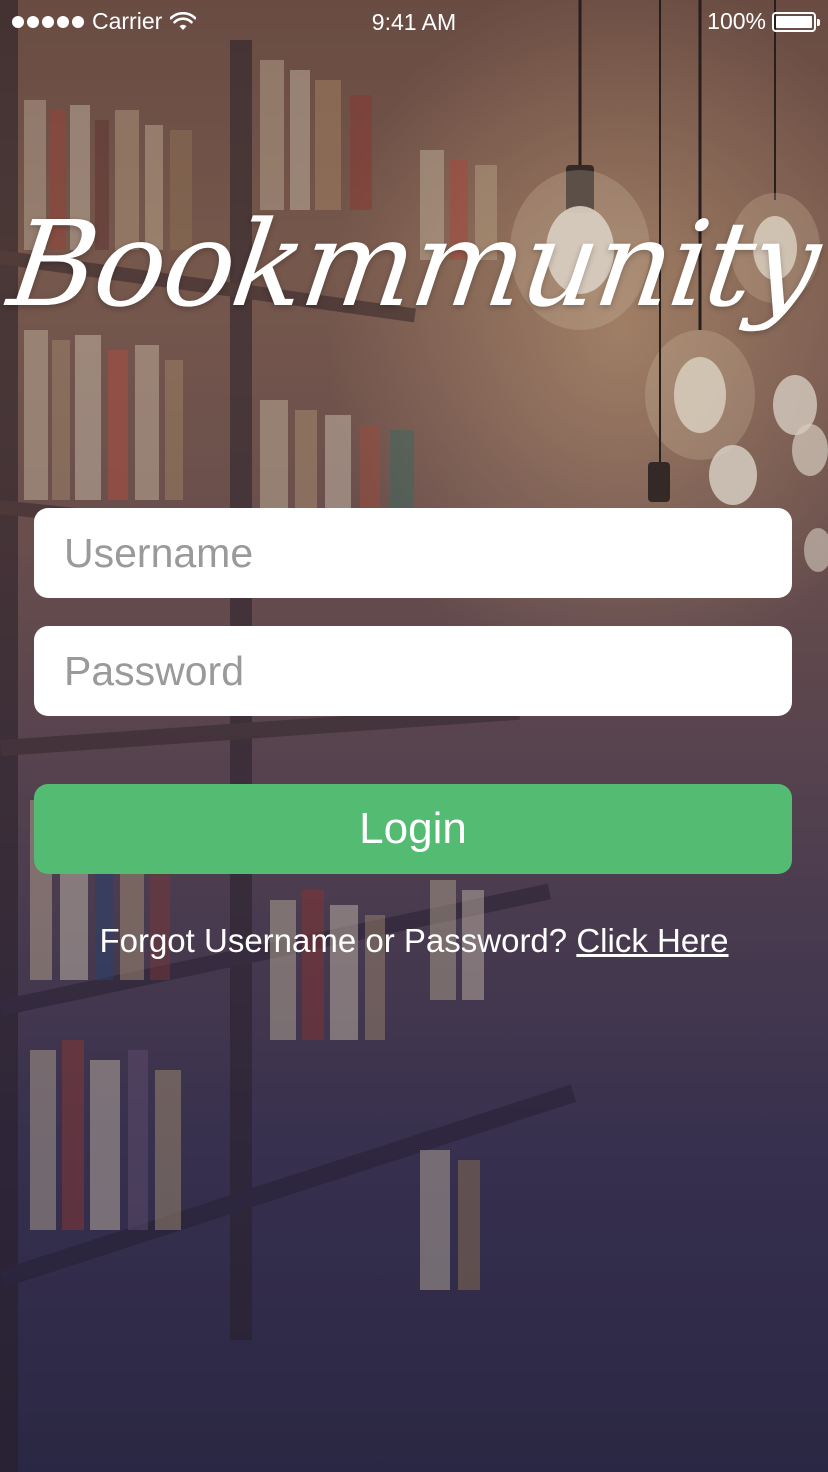 This screenshot has height=1472, width=828. I want to click on status-right: 100%, so click(763, 21).